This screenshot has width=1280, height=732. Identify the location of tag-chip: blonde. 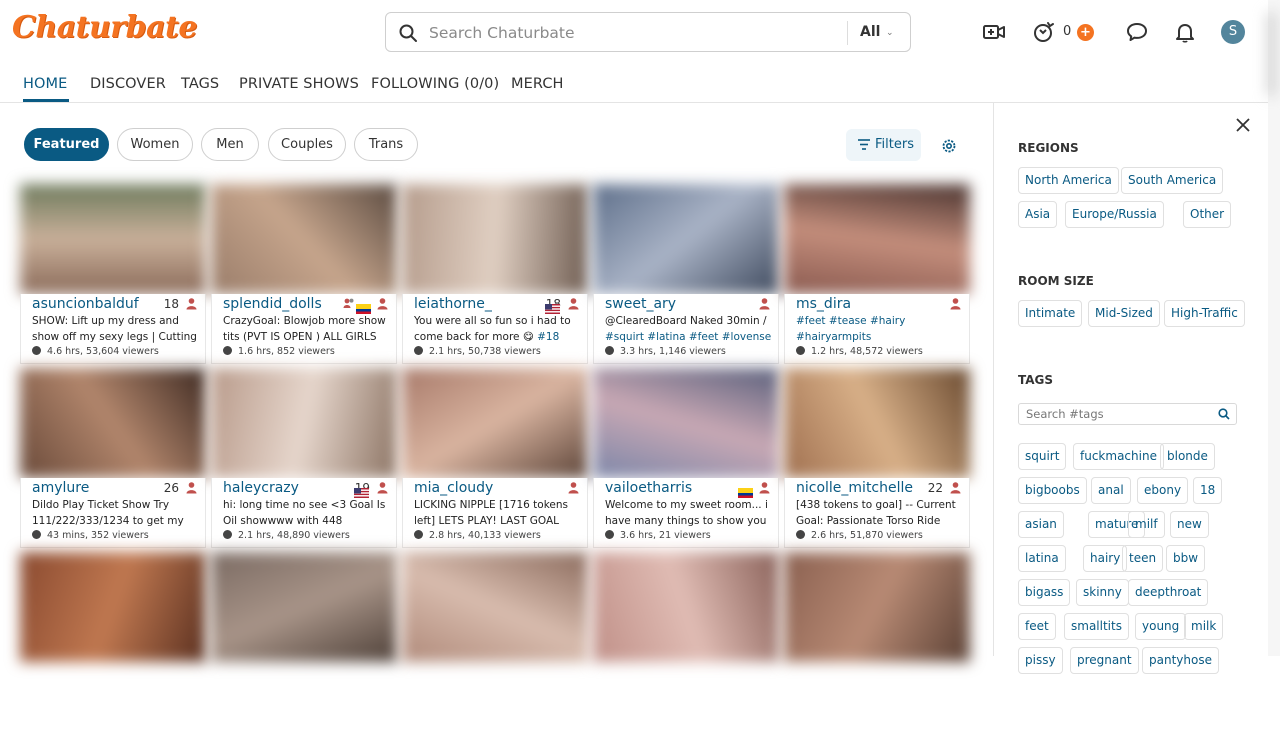
(1187, 456).